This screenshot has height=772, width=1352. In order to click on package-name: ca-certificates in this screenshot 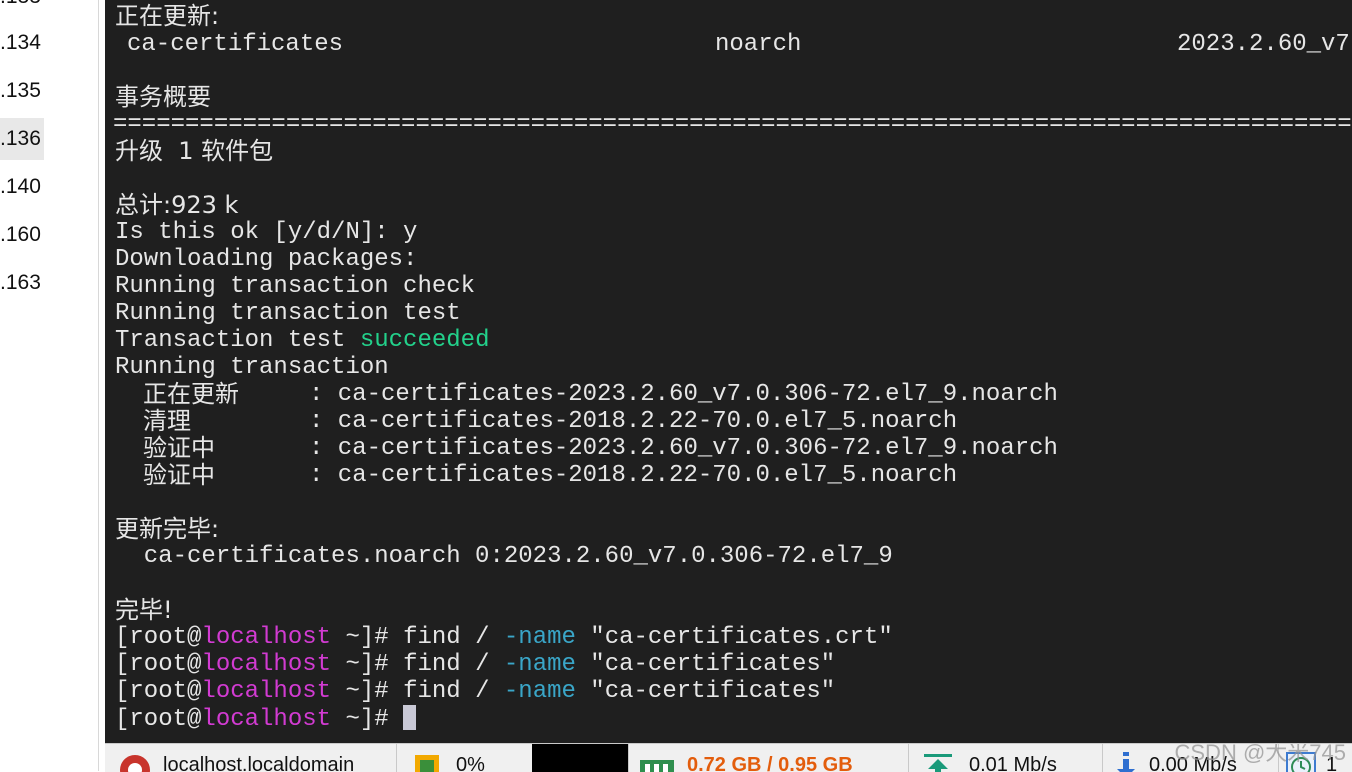, I will do `click(235, 44)`.